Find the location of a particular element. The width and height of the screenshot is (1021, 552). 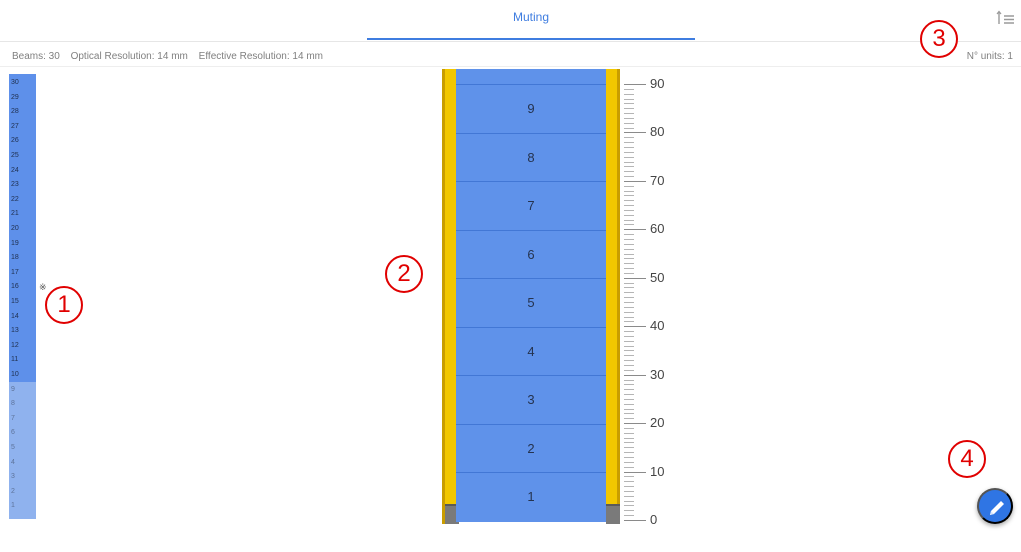

beam-label: 4 is located at coordinates (13, 462).